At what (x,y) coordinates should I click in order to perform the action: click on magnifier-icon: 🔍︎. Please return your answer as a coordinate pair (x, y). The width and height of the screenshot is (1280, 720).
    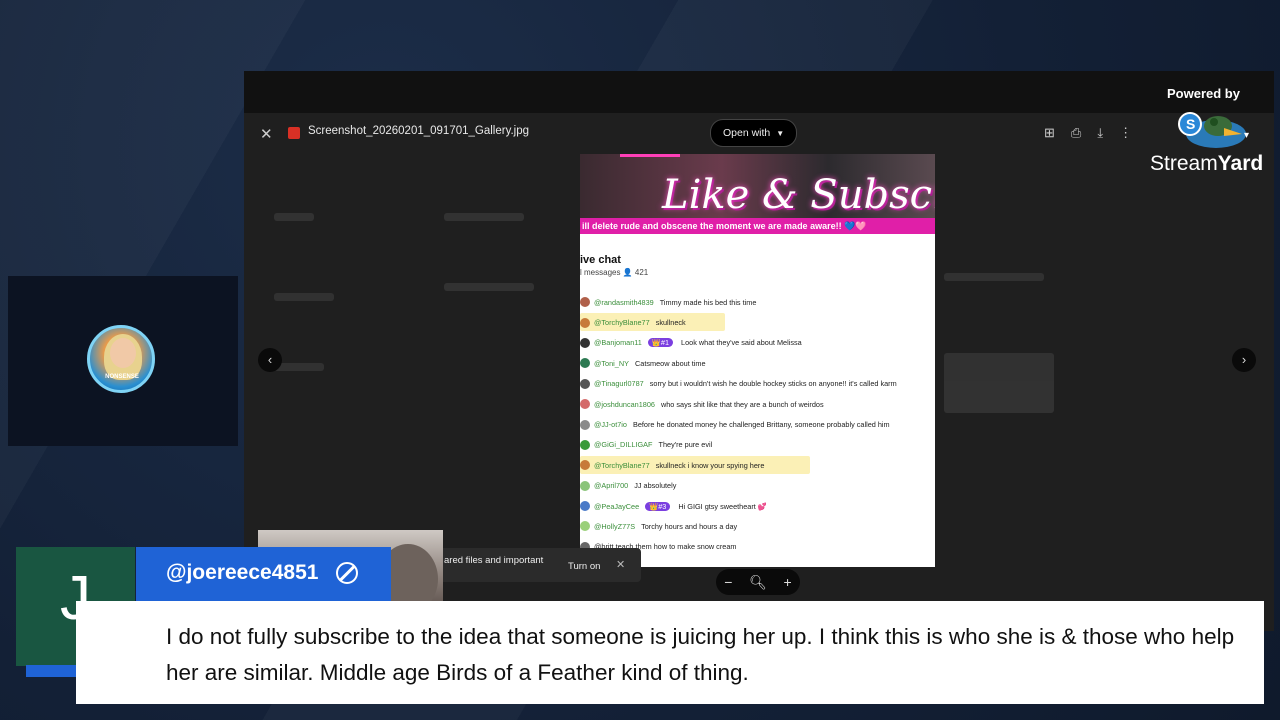
    Looking at the image, I should click on (758, 582).